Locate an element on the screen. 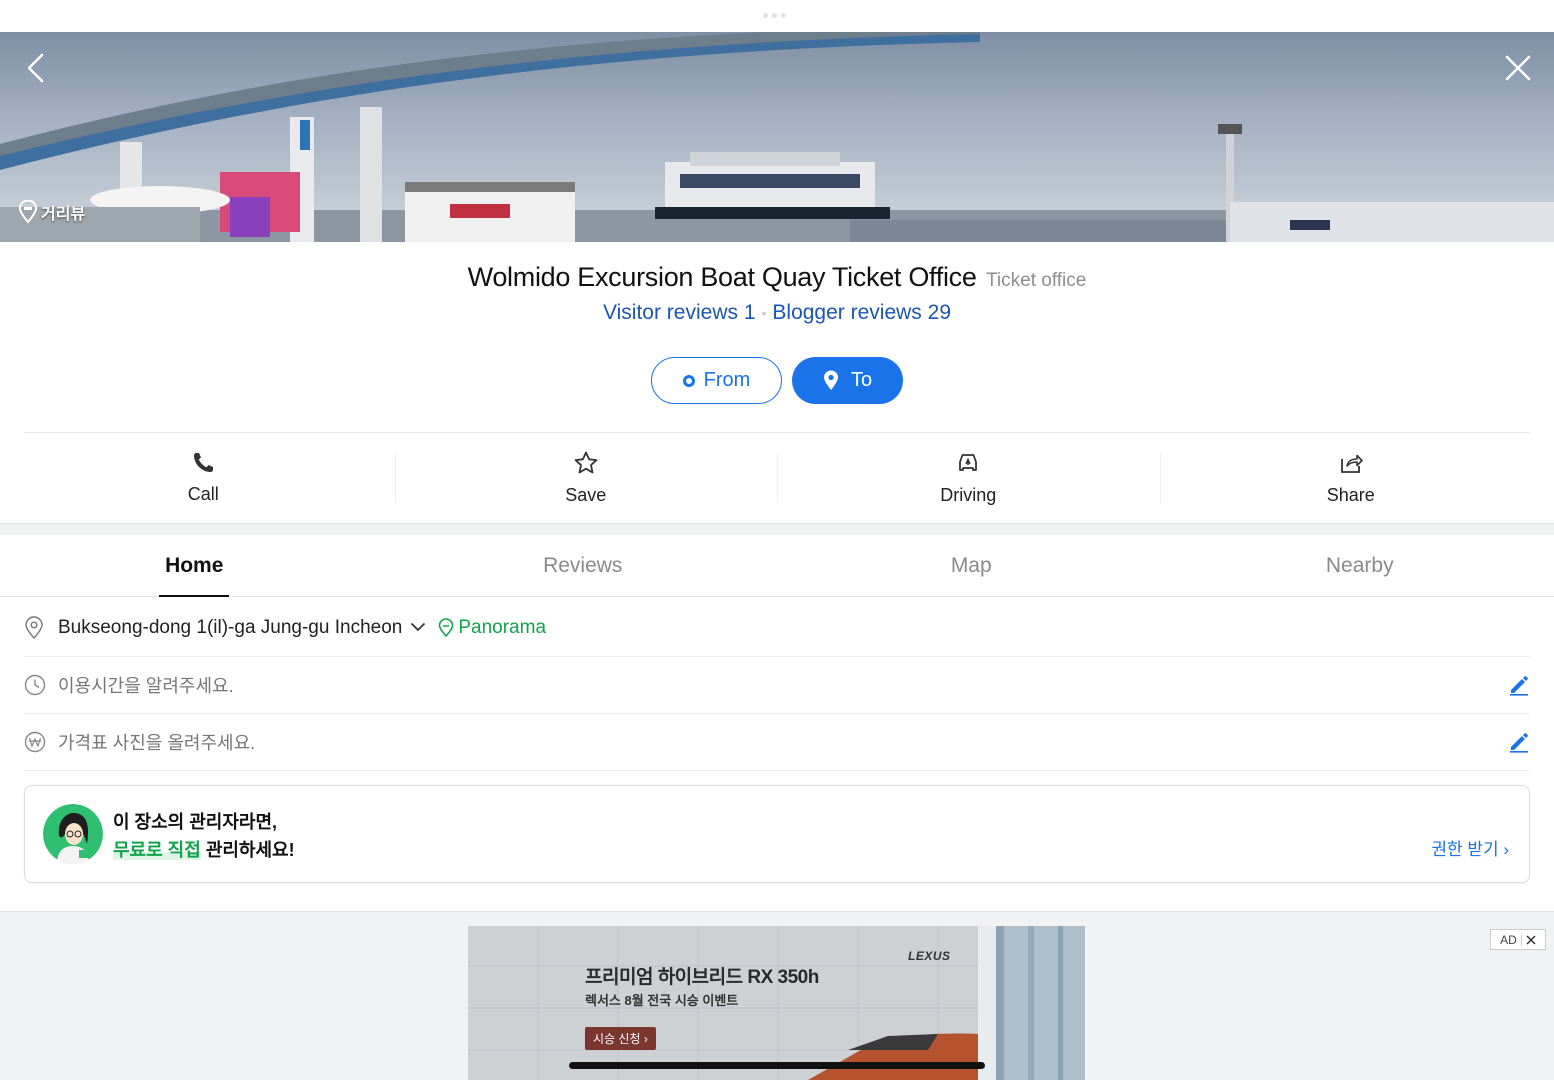 The height and width of the screenshot is (1080, 1554). review-links: Visitor reviews 1 • Blogger reviews 29 is located at coordinates (777, 313).